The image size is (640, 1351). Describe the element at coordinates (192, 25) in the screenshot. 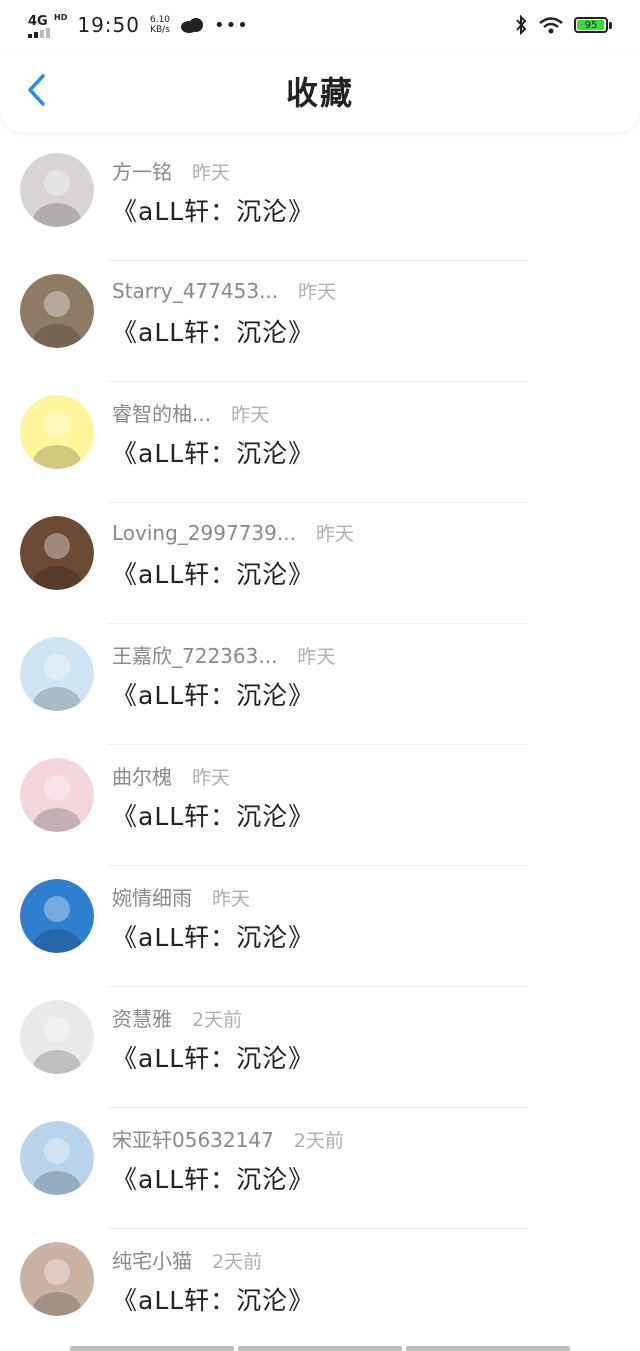

I see `cloud-icon` at that location.